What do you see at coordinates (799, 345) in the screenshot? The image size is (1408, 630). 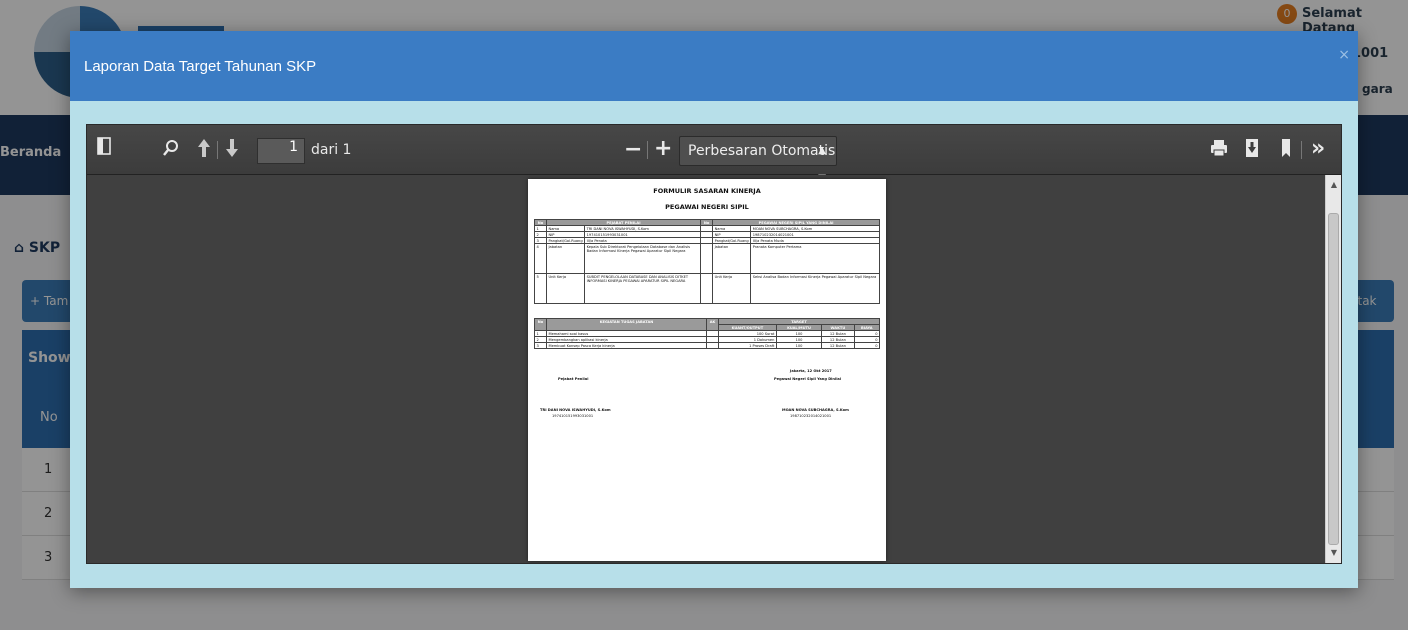 I see `cell: 100` at bounding box center [799, 345].